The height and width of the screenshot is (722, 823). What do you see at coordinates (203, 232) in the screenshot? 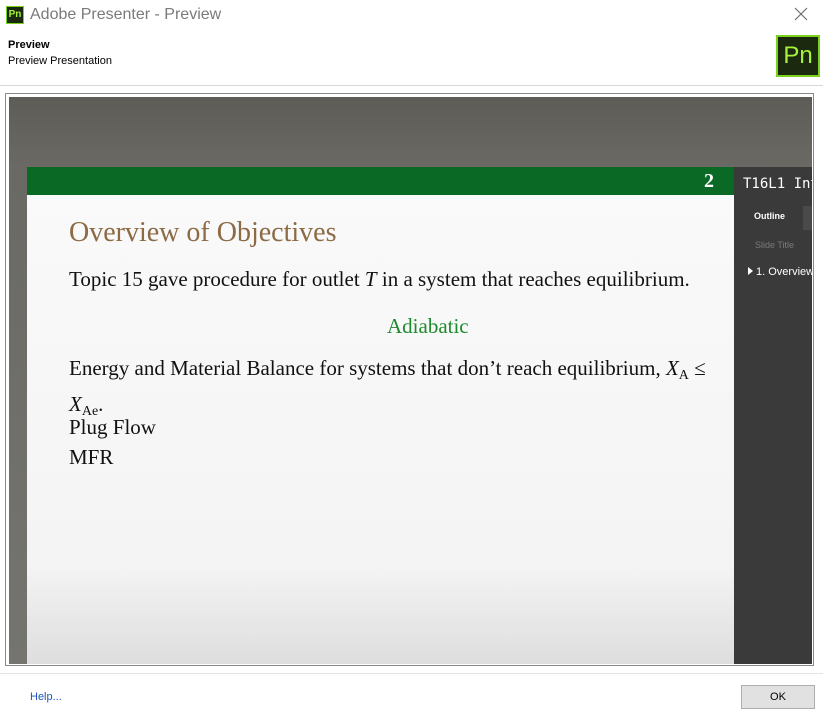
I see `slide-heading: Overview of Objectives` at bounding box center [203, 232].